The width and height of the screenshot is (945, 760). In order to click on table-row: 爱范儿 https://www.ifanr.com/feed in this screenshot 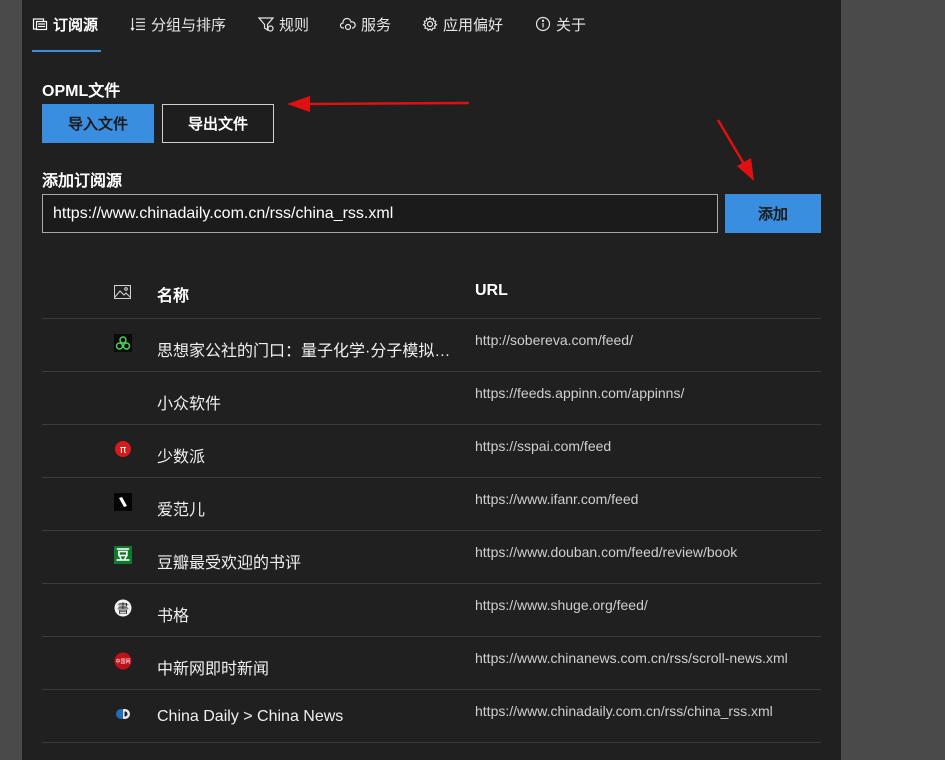, I will do `click(431, 504)`.